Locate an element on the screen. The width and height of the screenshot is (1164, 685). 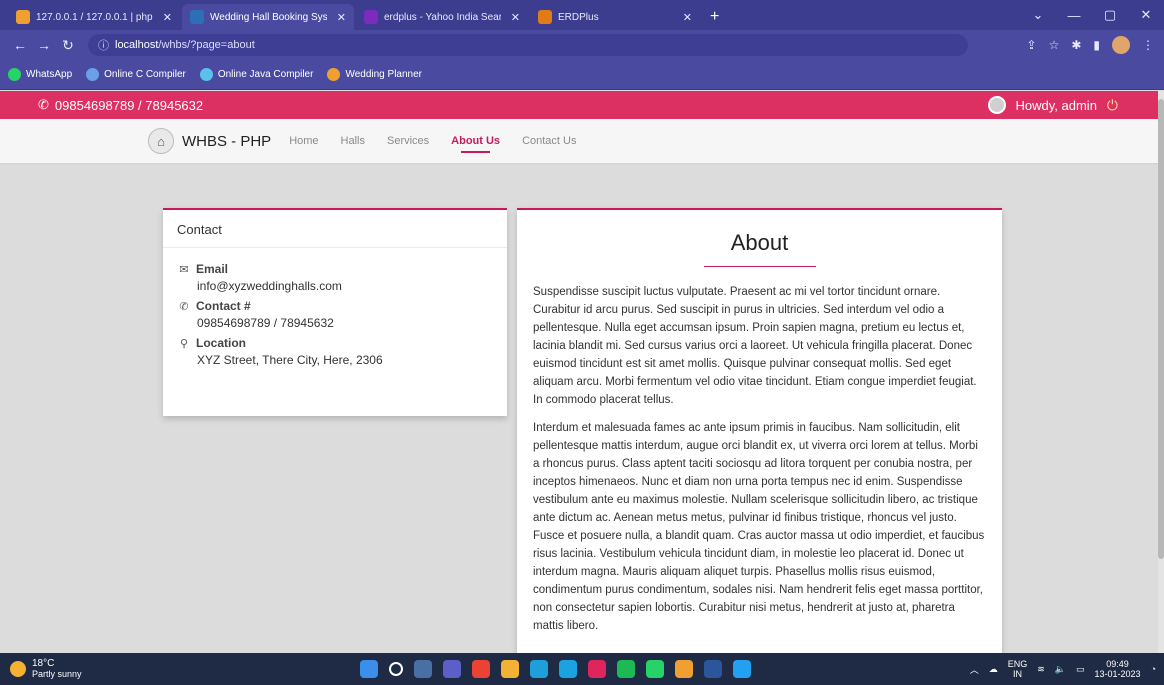
envelope-icon: ✉ is located at coordinates (184, 269).